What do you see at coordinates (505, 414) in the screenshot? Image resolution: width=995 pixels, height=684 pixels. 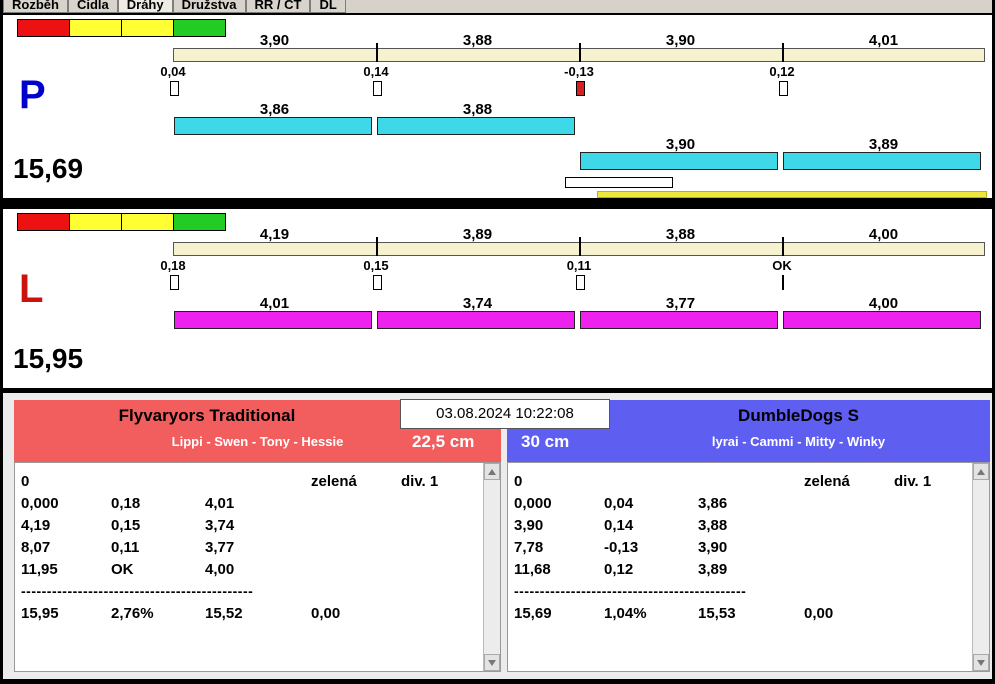 I see `run-timestamp: 03.08.2024 10:22:08` at bounding box center [505, 414].